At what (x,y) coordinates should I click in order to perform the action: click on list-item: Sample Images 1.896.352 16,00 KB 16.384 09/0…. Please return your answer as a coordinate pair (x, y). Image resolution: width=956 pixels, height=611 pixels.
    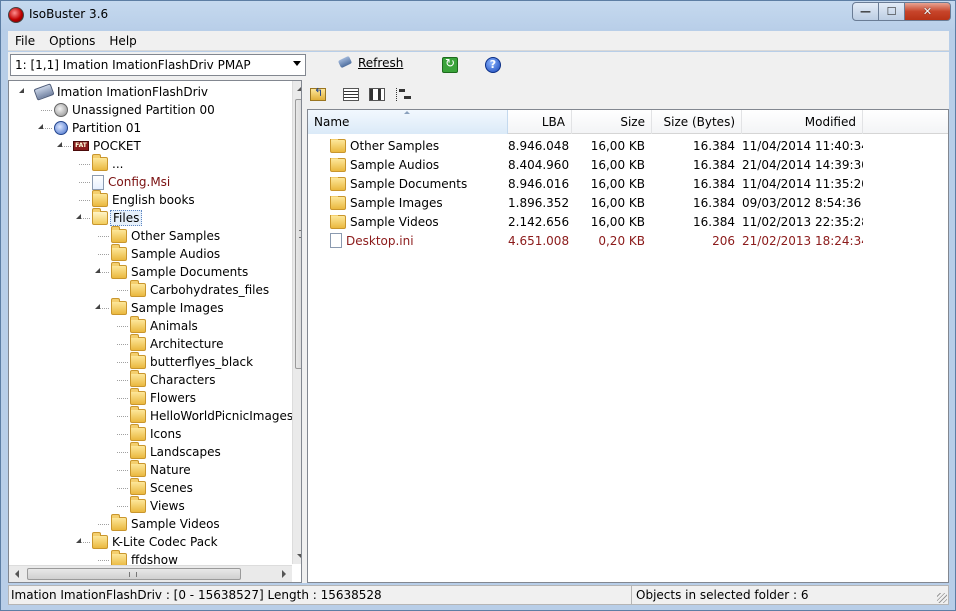
    Looking at the image, I should click on (588, 202).